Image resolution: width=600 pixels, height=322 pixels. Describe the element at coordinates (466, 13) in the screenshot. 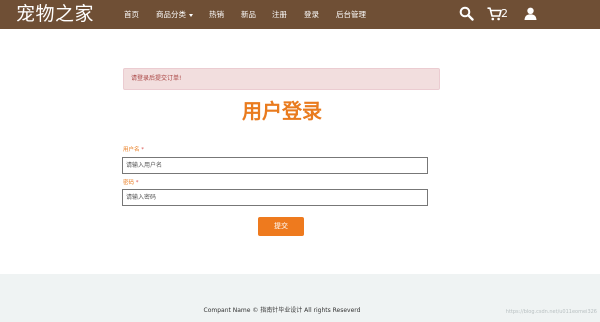

I see `search-icon` at that location.